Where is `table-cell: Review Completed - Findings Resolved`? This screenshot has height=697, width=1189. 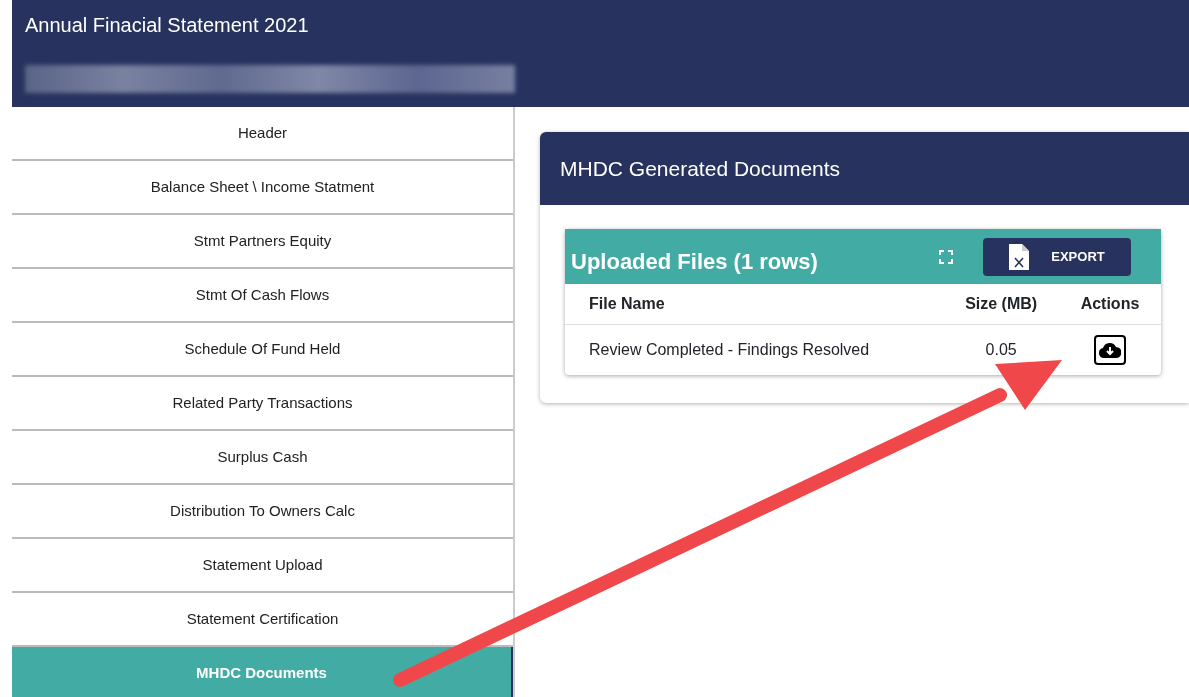
table-cell: Review Completed - Findings Resolved is located at coordinates (748, 349).